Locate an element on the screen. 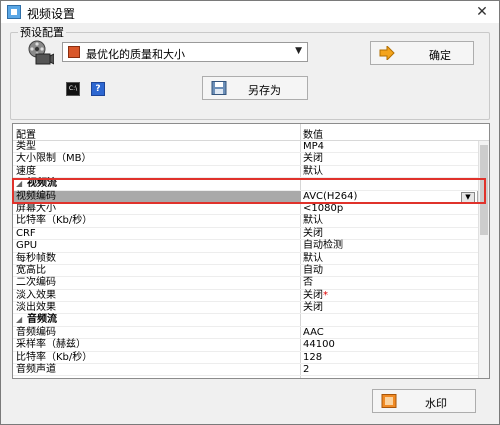 The width and height of the screenshot is (500, 425). property-value: MP4 is located at coordinates (313, 147).